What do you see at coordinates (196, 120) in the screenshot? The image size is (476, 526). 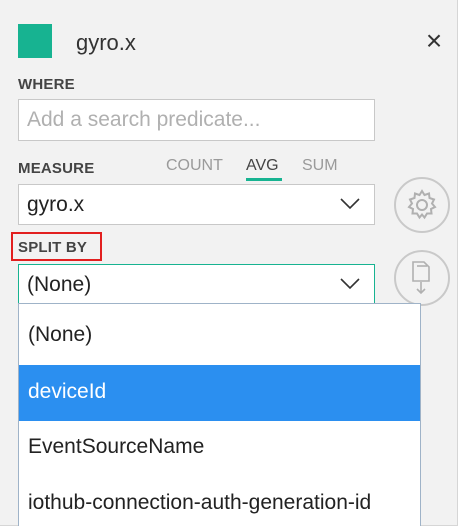 I see `search-predicate-input` at bounding box center [196, 120].